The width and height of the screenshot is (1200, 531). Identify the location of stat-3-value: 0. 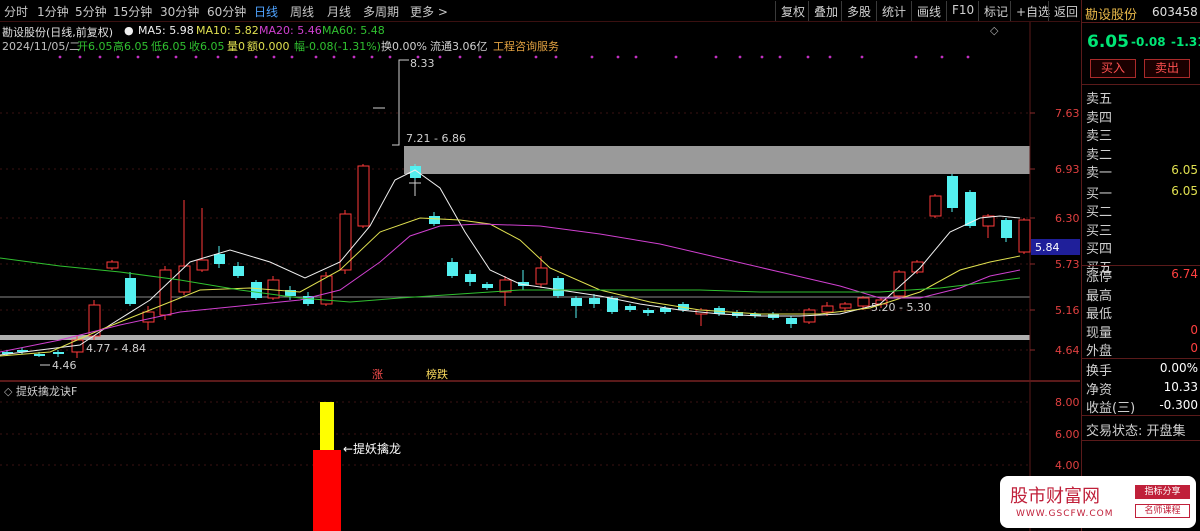
(1194, 329).